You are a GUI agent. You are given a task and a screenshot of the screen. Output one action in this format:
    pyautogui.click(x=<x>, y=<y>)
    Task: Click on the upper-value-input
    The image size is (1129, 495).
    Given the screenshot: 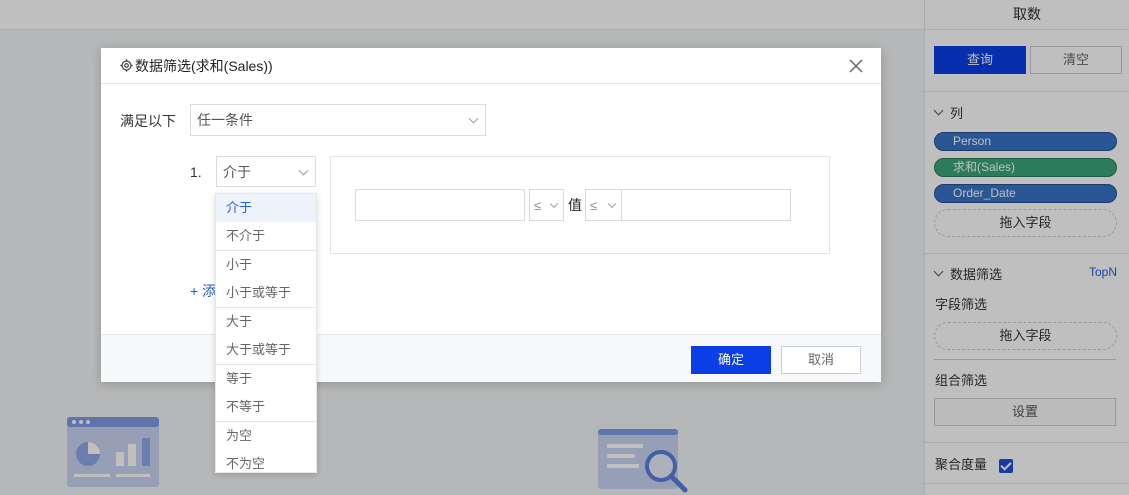 What is the action you would take?
    pyautogui.click(x=706, y=205)
    